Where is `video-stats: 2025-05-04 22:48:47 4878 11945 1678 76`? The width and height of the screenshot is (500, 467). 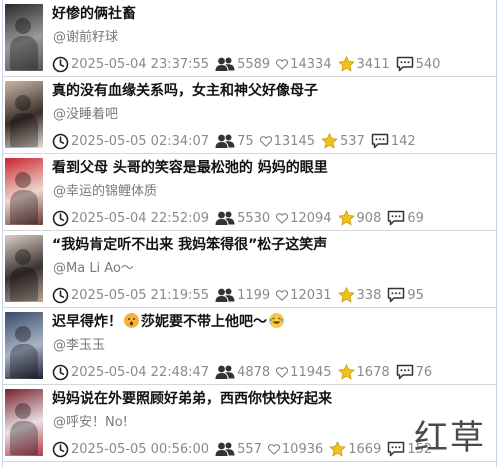 video-stats: 2025-05-04 22:48:47 4878 11945 1678 76 is located at coordinates (245, 372).